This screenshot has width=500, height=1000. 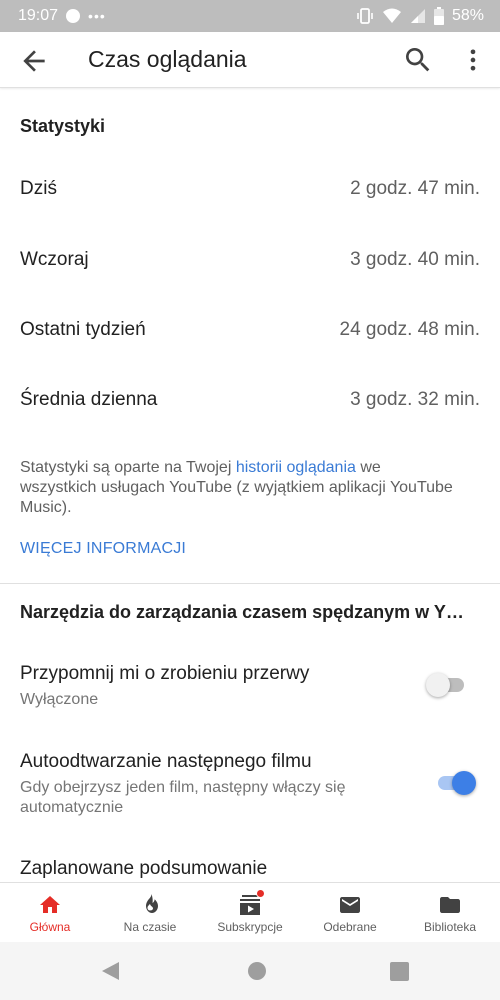 I want to click on stat-label: Dziś, so click(x=38, y=188).